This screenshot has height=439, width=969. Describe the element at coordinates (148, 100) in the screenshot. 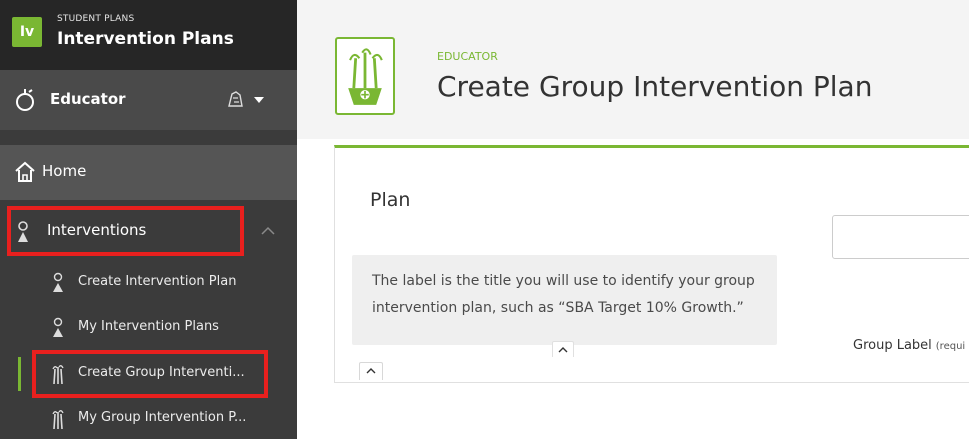

I see `role-selector: Educator` at that location.